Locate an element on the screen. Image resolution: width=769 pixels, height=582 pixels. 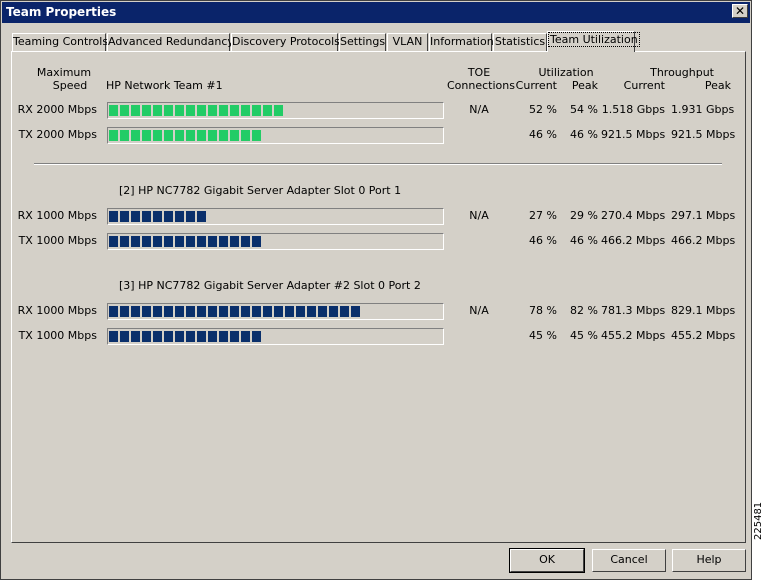
close-button: ✕ is located at coordinates (740, 11).